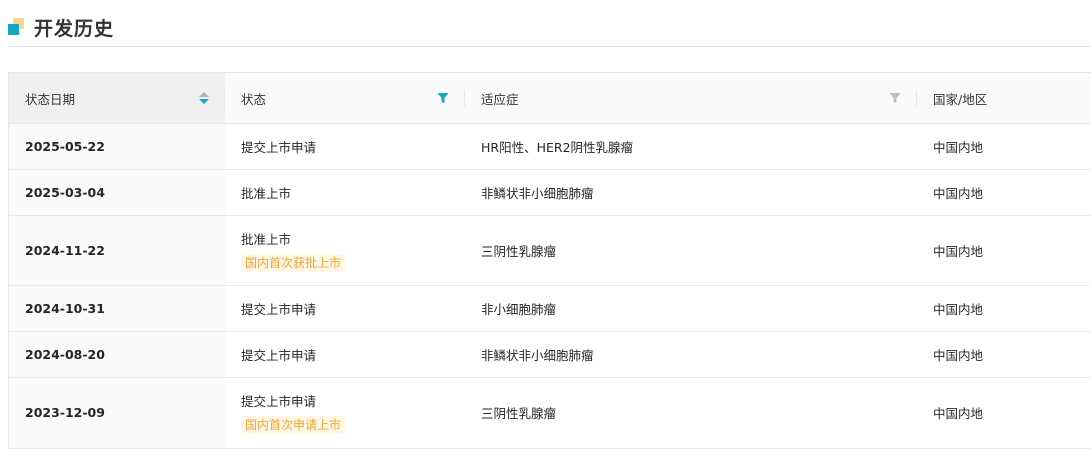  I want to click on table-header-row: 状态日期 状态 适应症 国家/地区, so click(550, 98).